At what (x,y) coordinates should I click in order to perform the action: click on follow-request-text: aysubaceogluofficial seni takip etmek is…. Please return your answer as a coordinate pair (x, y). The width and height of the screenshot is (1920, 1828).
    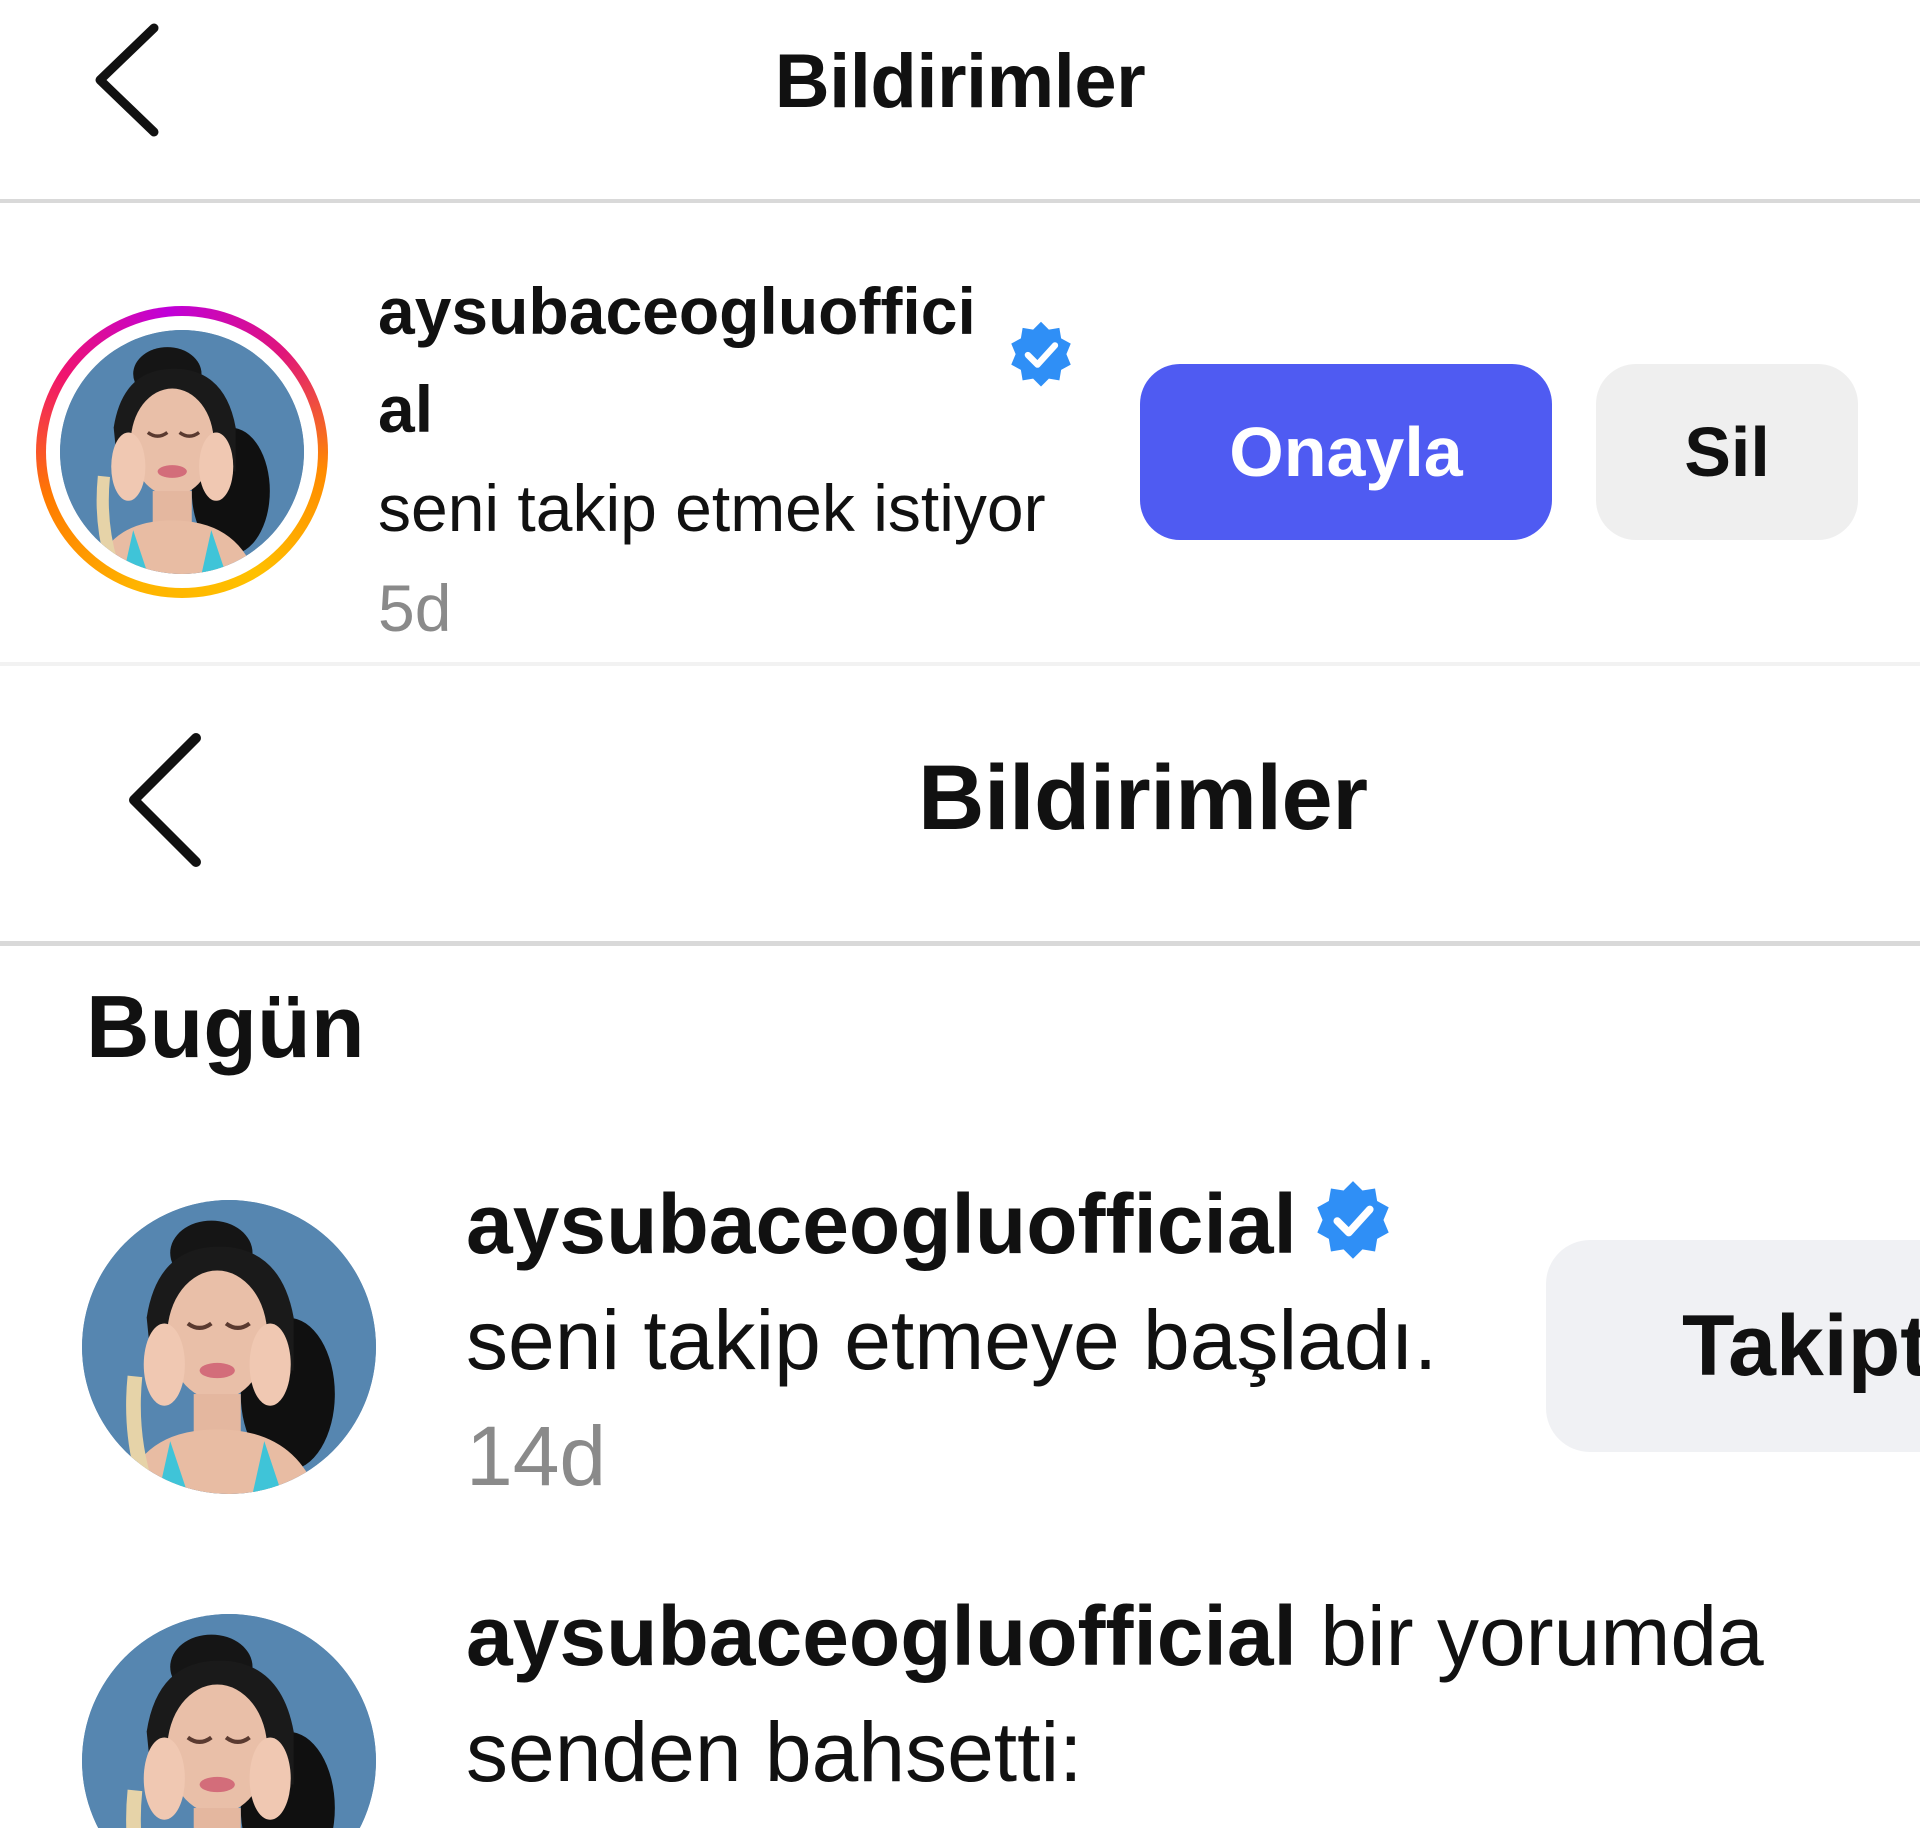
    Looking at the image, I should click on (733, 460).